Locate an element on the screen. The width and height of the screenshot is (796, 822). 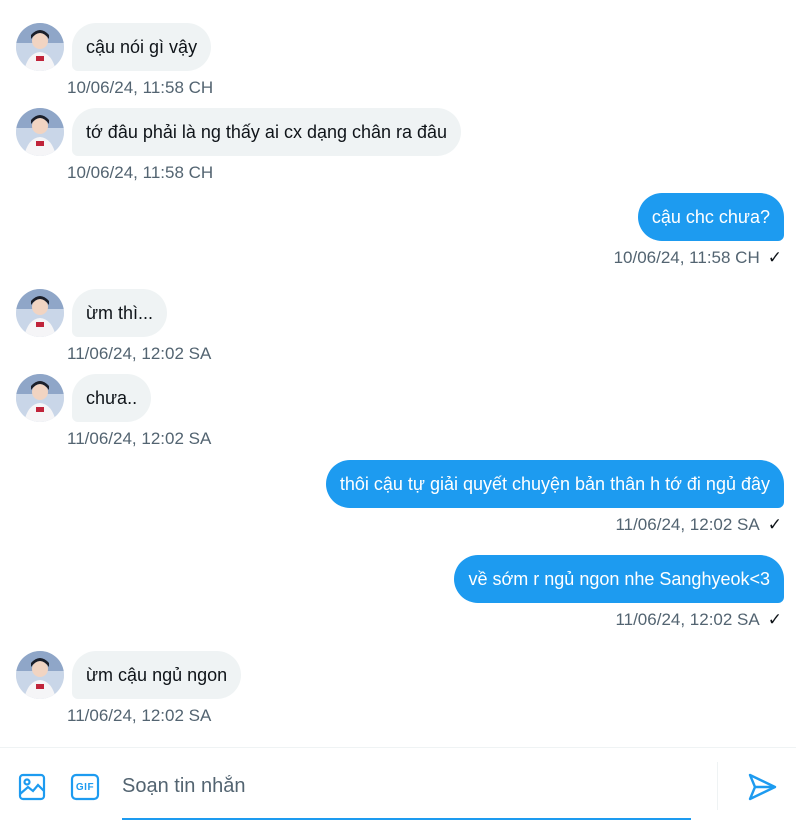
gif-button: GIF is located at coordinates (85, 787).